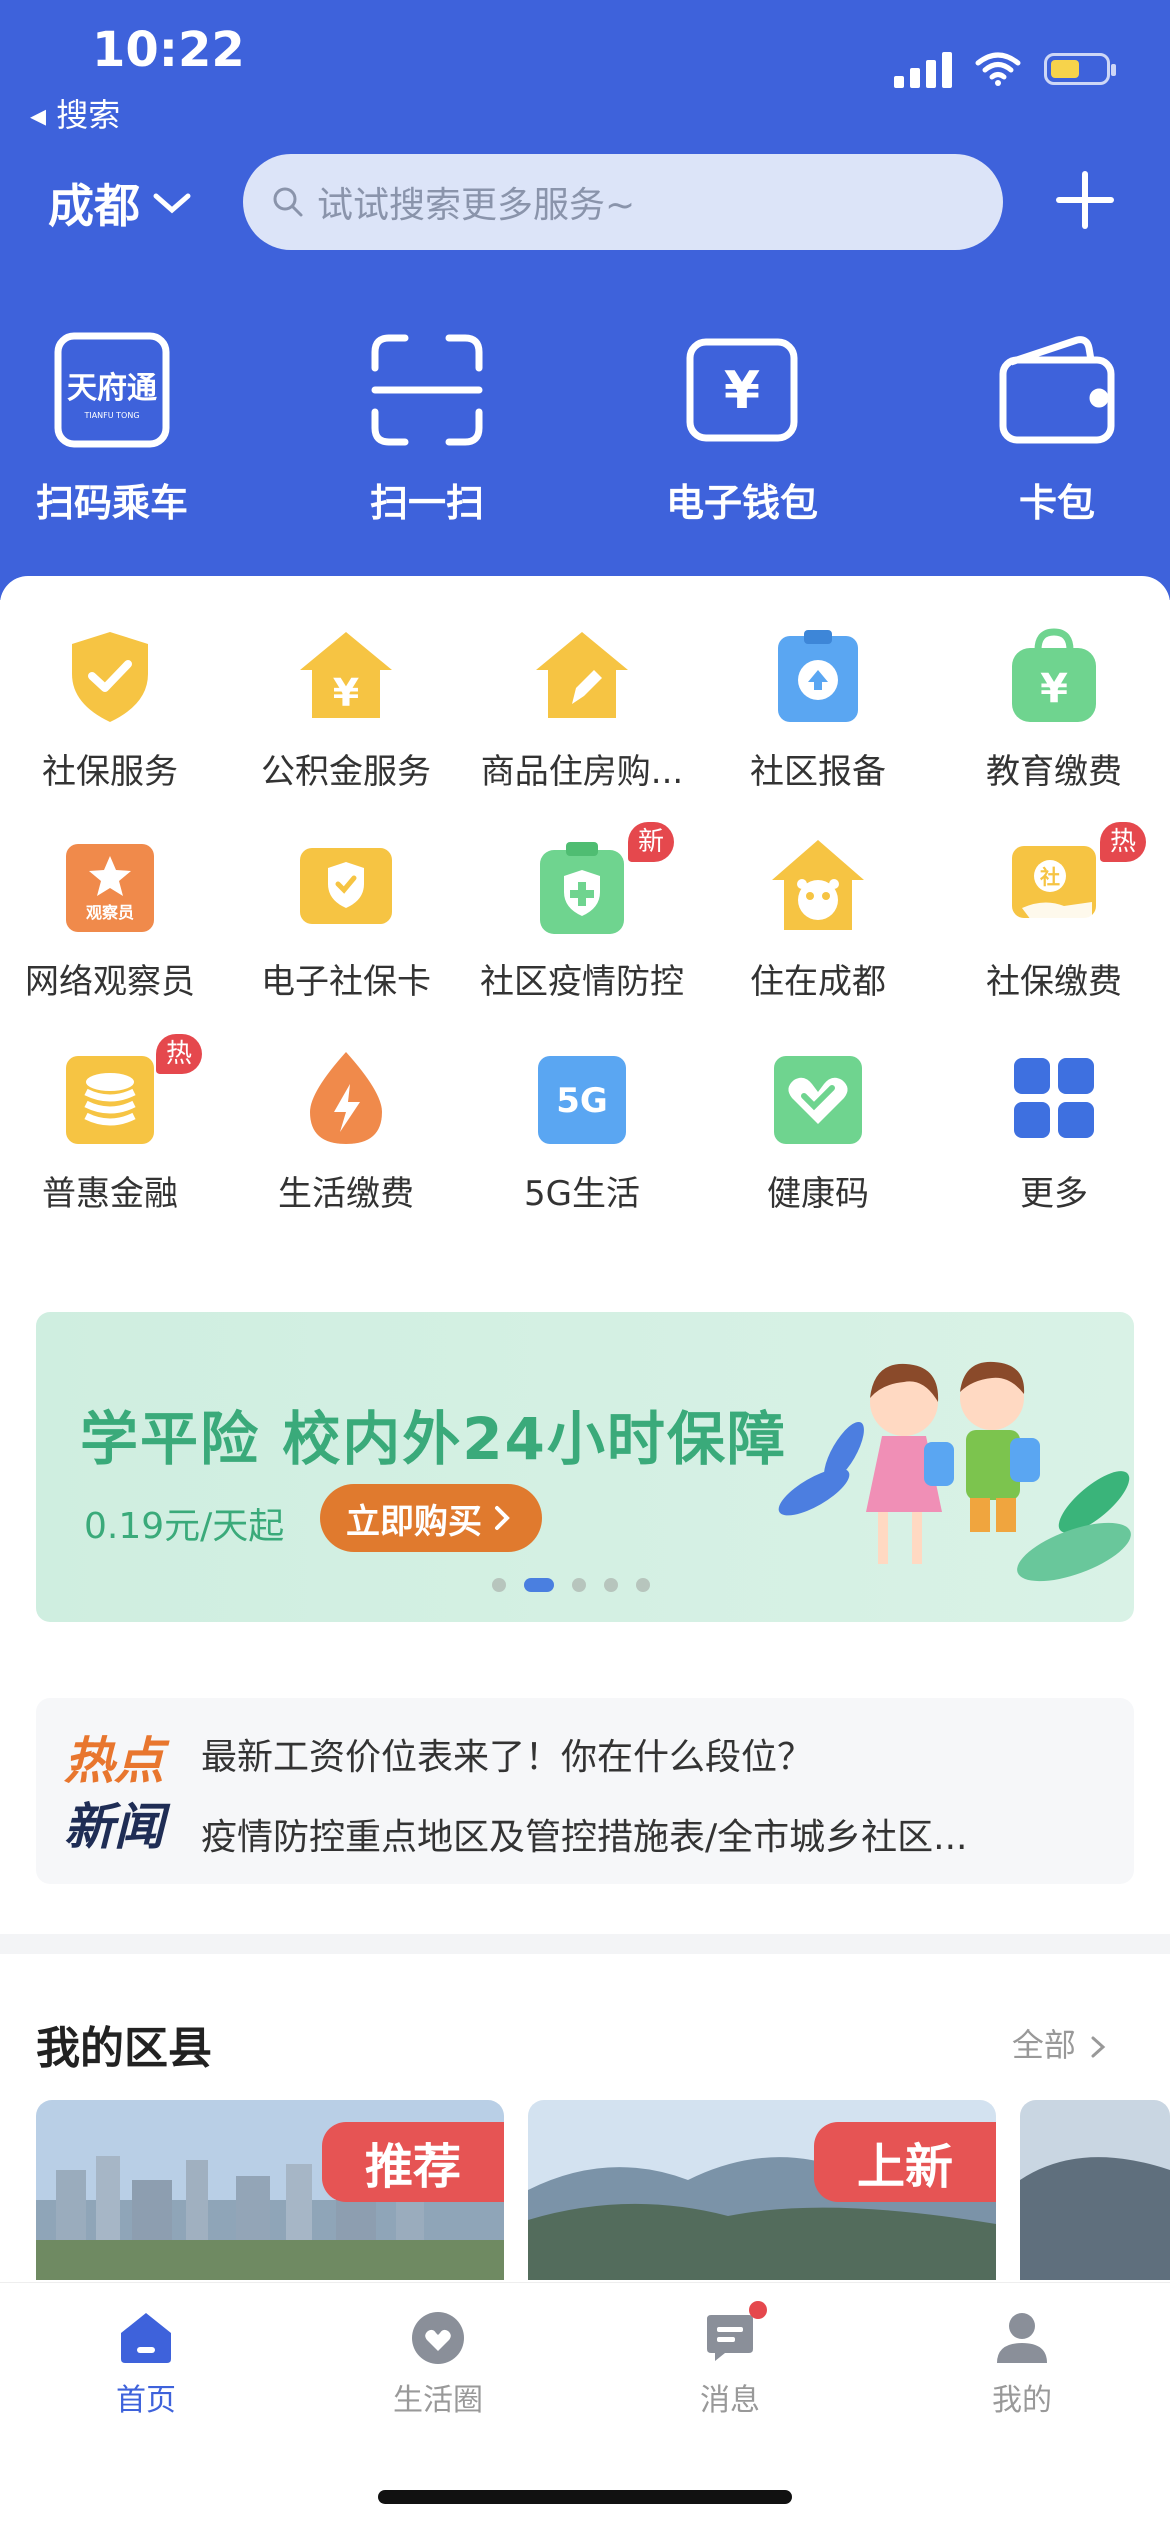 This screenshot has width=1170, height=2533. I want to click on add-icon, so click(1085, 200).